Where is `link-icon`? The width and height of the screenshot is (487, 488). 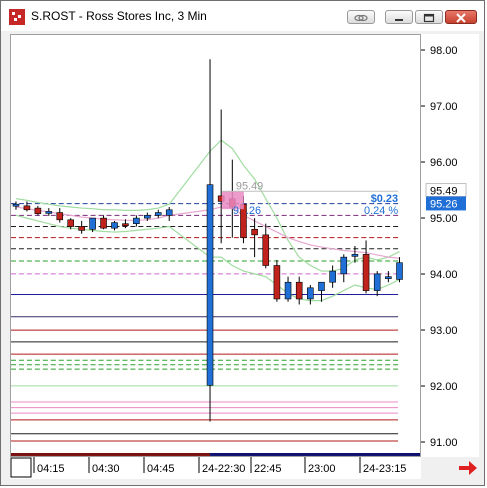
link-icon is located at coordinates (361, 18).